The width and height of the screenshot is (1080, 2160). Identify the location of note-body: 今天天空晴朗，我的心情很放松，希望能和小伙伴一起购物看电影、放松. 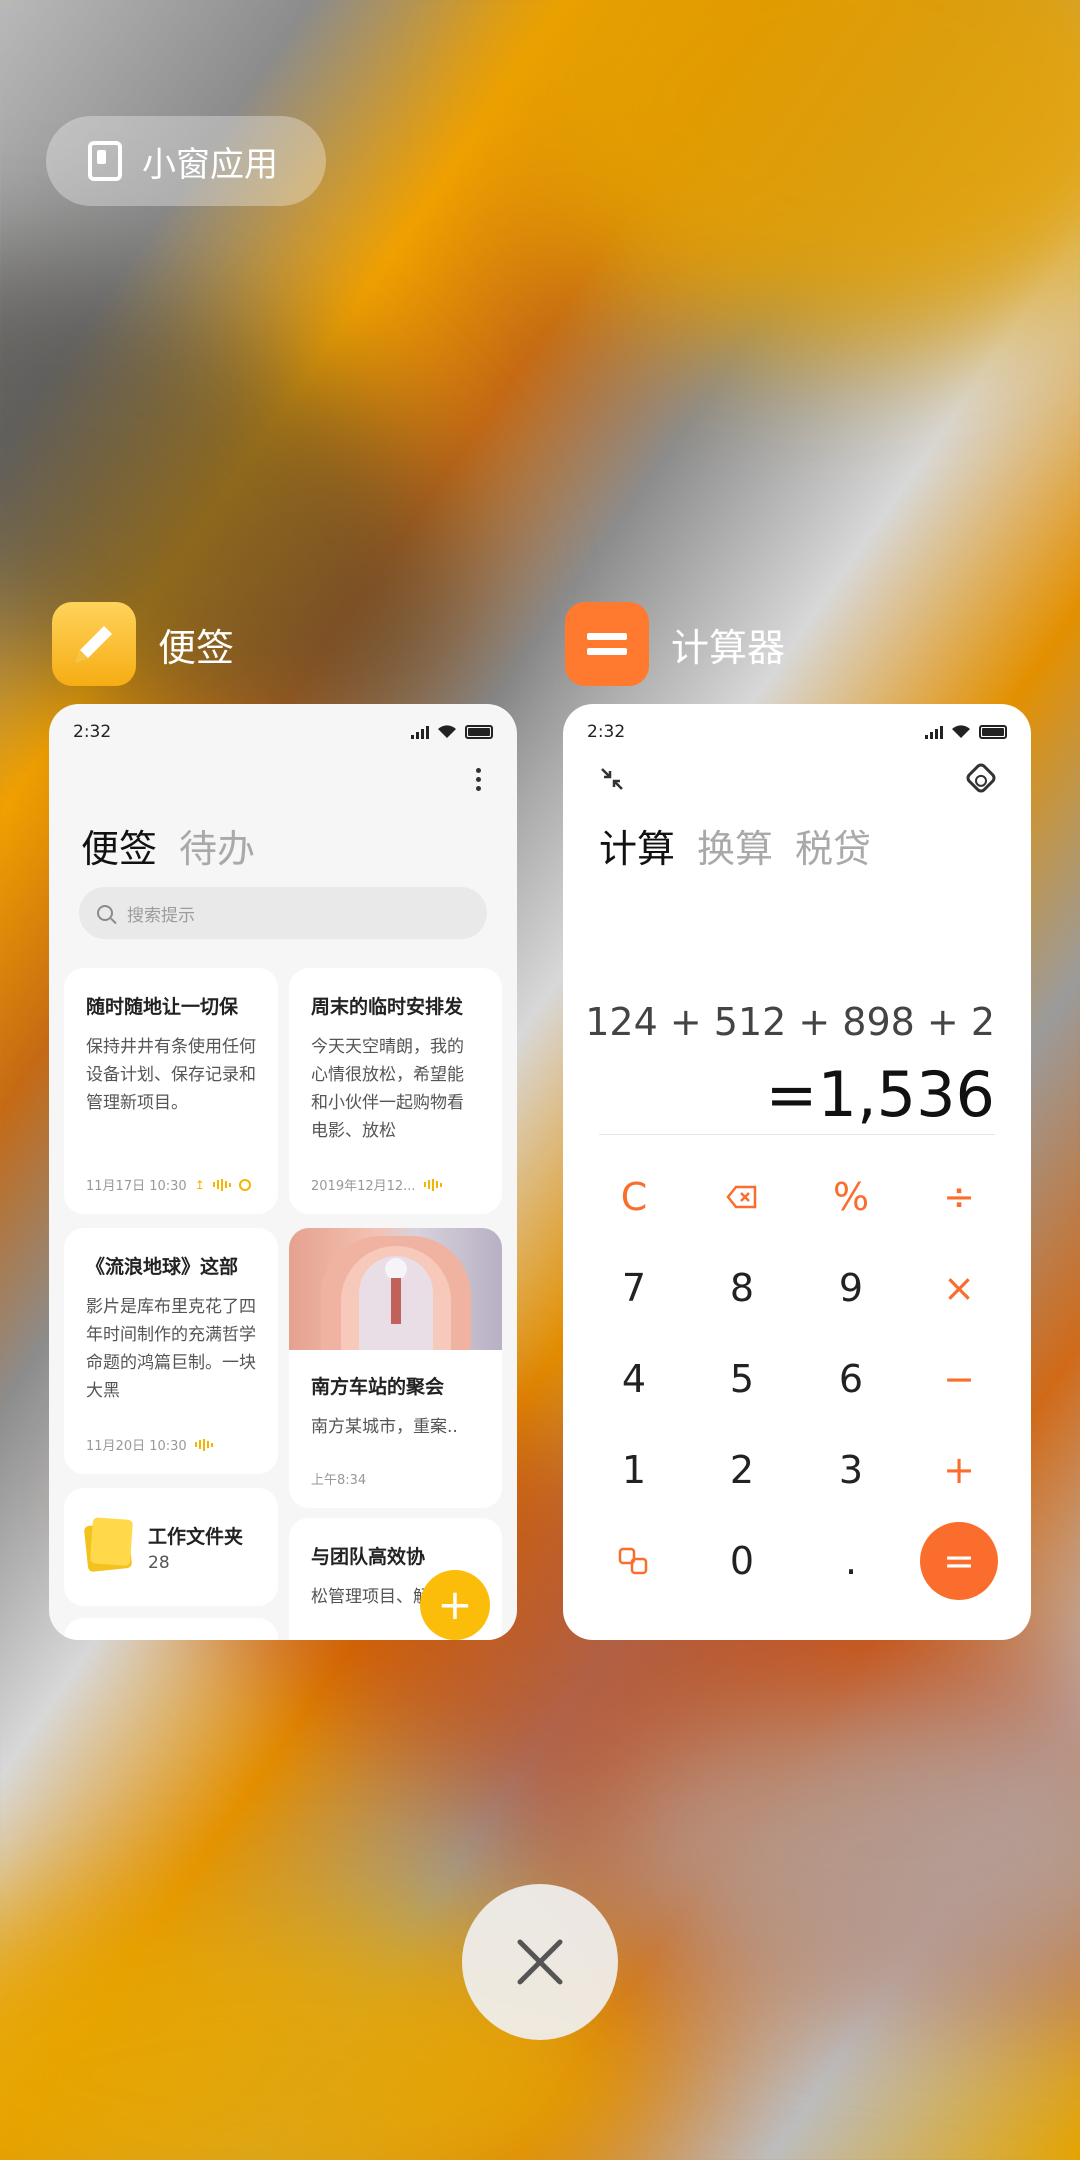
(387, 1089).